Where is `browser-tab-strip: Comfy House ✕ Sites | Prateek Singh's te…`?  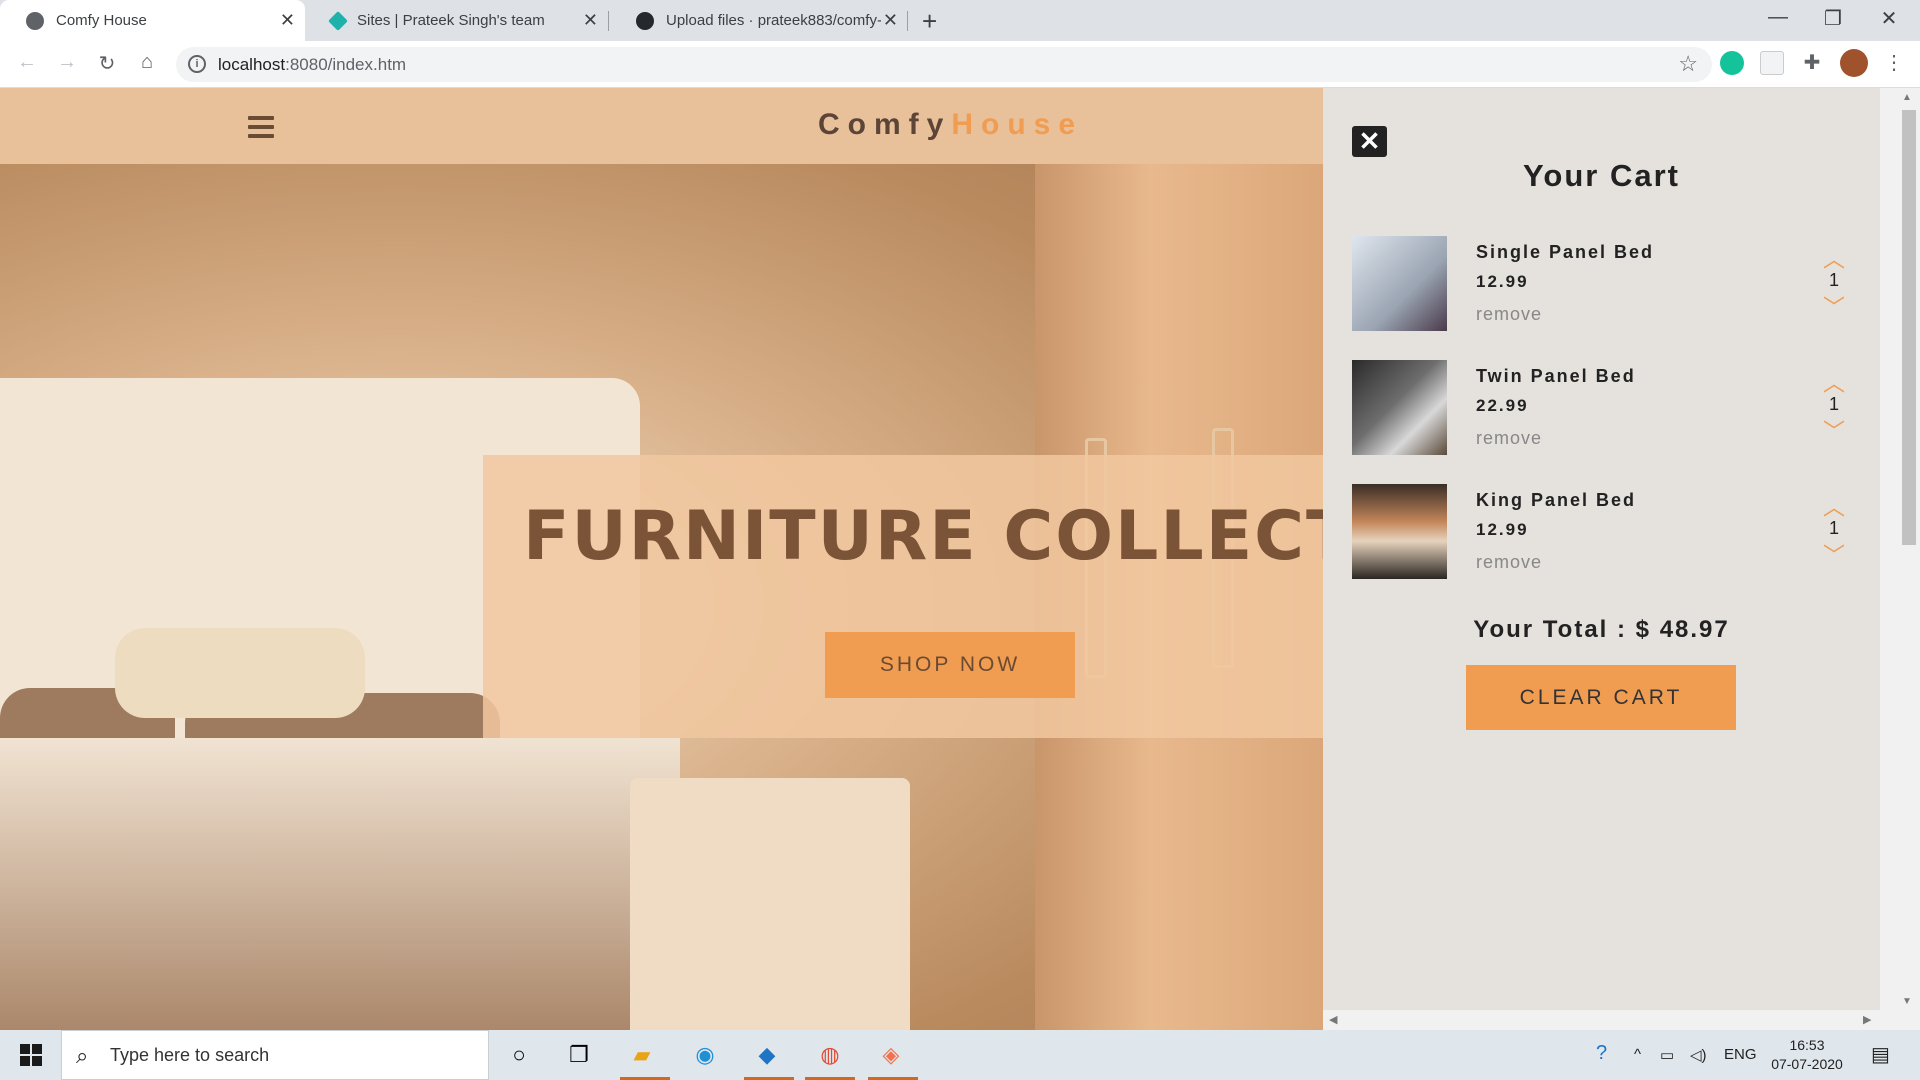 browser-tab-strip: Comfy House ✕ Sites | Prateek Singh's te… is located at coordinates (960, 20).